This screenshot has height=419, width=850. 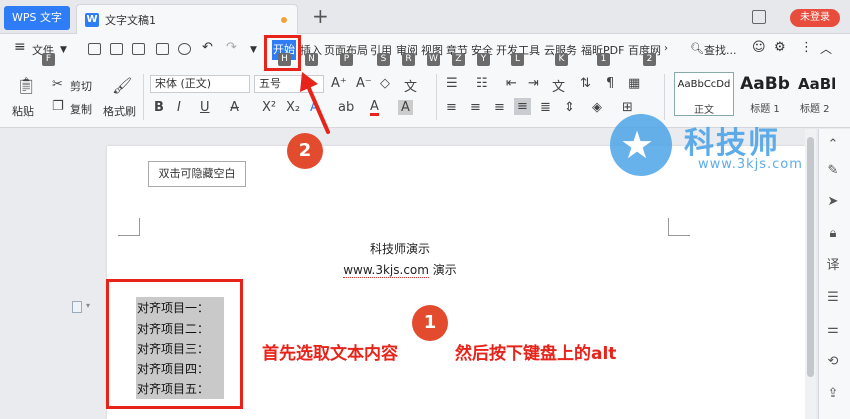 What do you see at coordinates (833, 202) in the screenshot?
I see `select-cursor-icon: ➤` at bounding box center [833, 202].